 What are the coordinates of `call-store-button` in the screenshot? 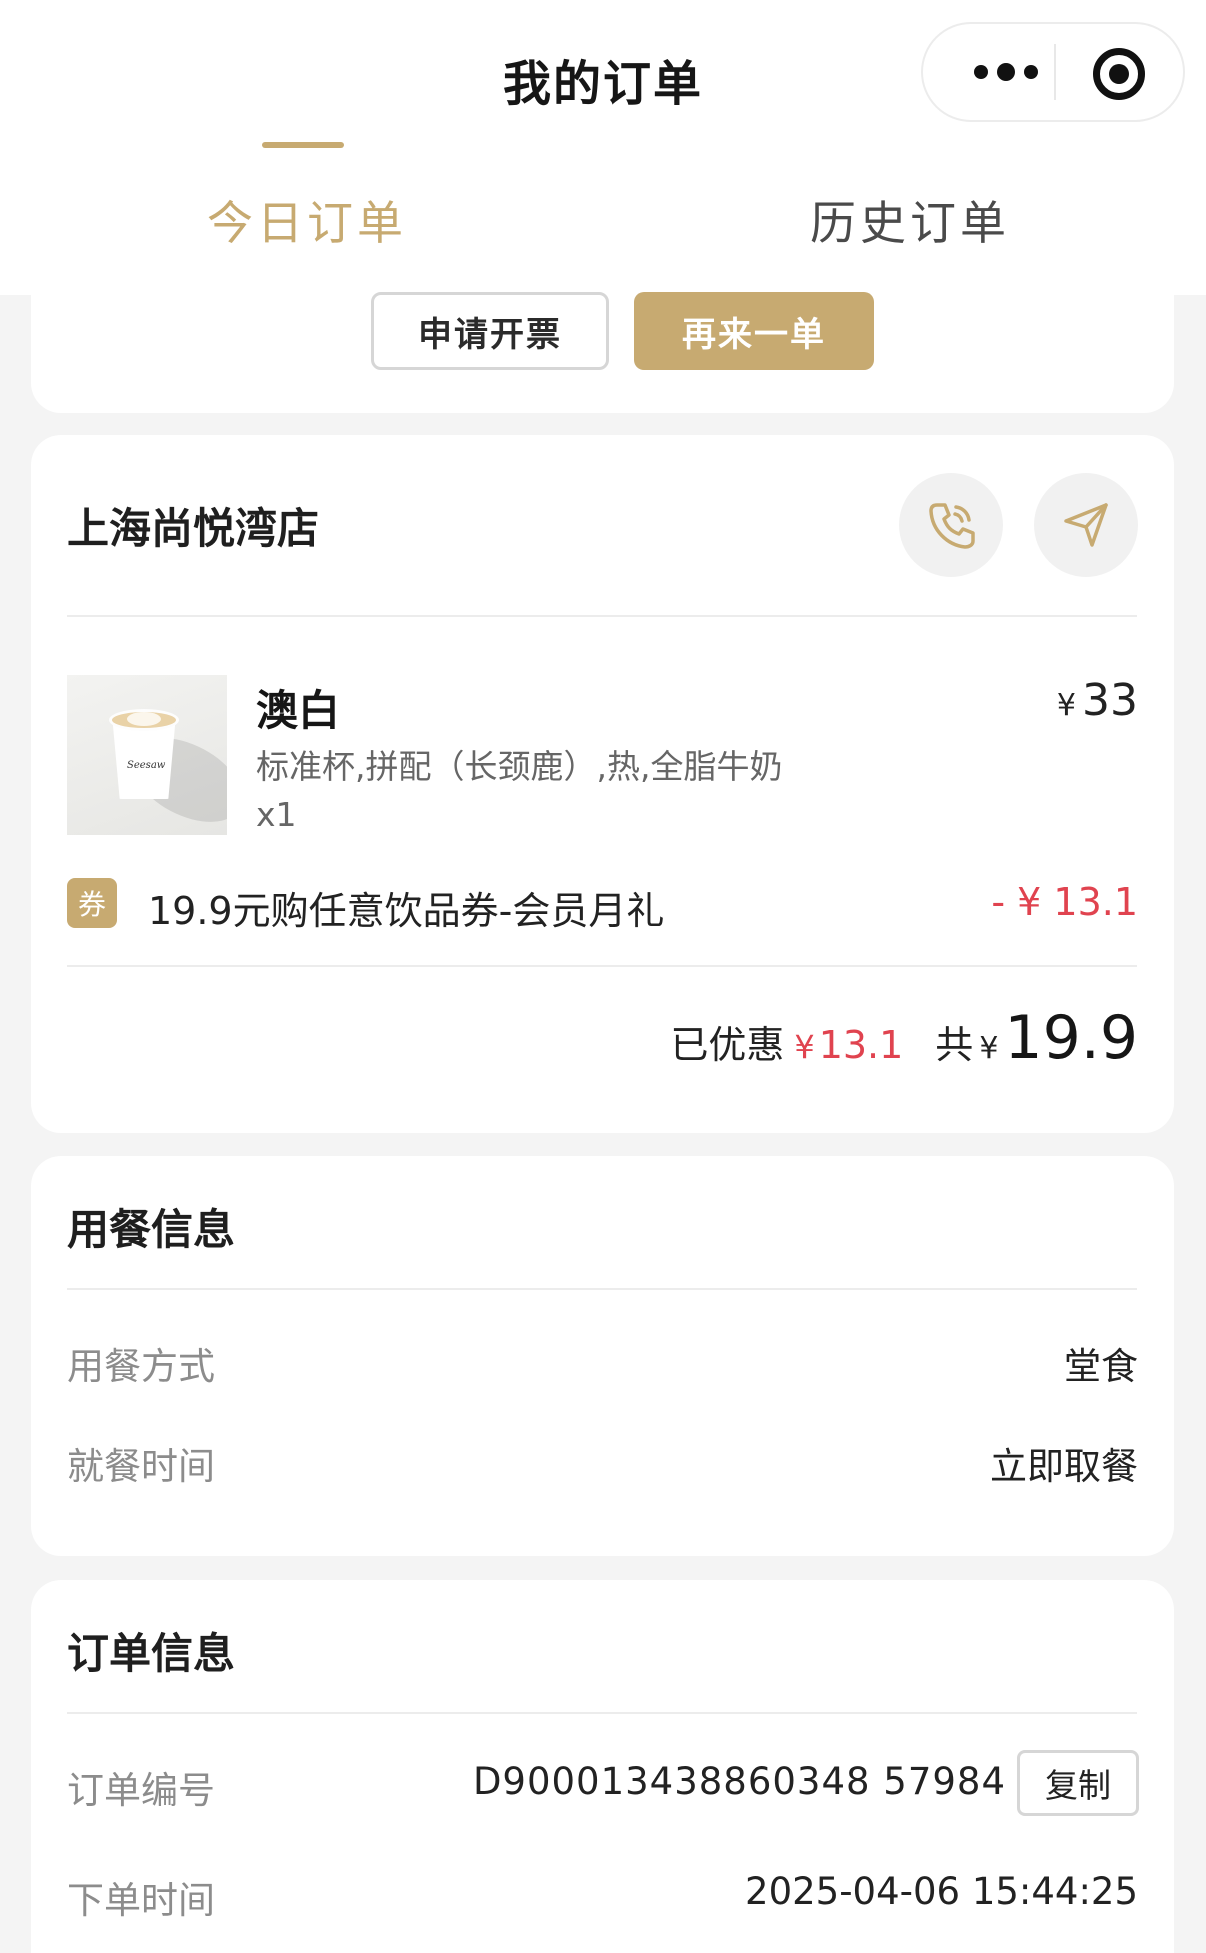 It's located at (951, 525).